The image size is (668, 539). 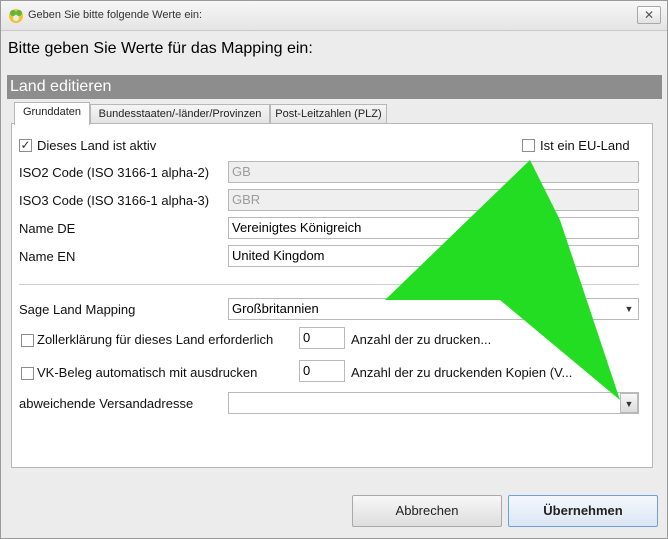 I want to click on tab-label: Post-Leitzahlen (PLZ), so click(x=328, y=114).